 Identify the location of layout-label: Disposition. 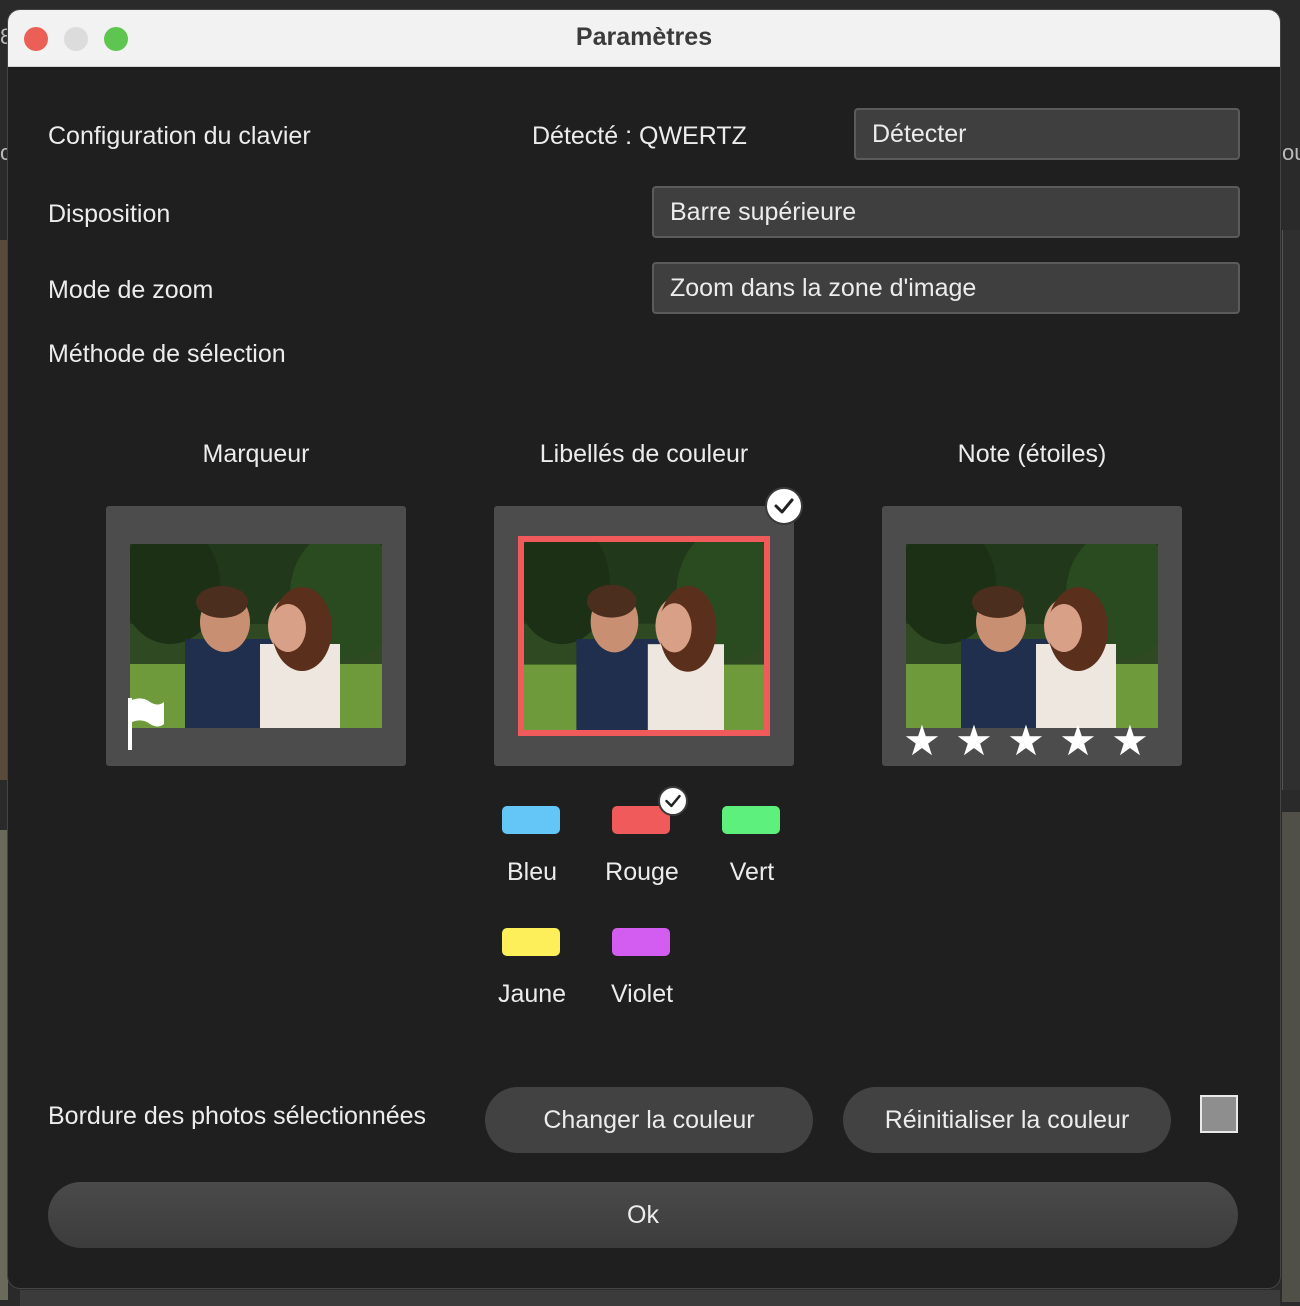
(109, 214).